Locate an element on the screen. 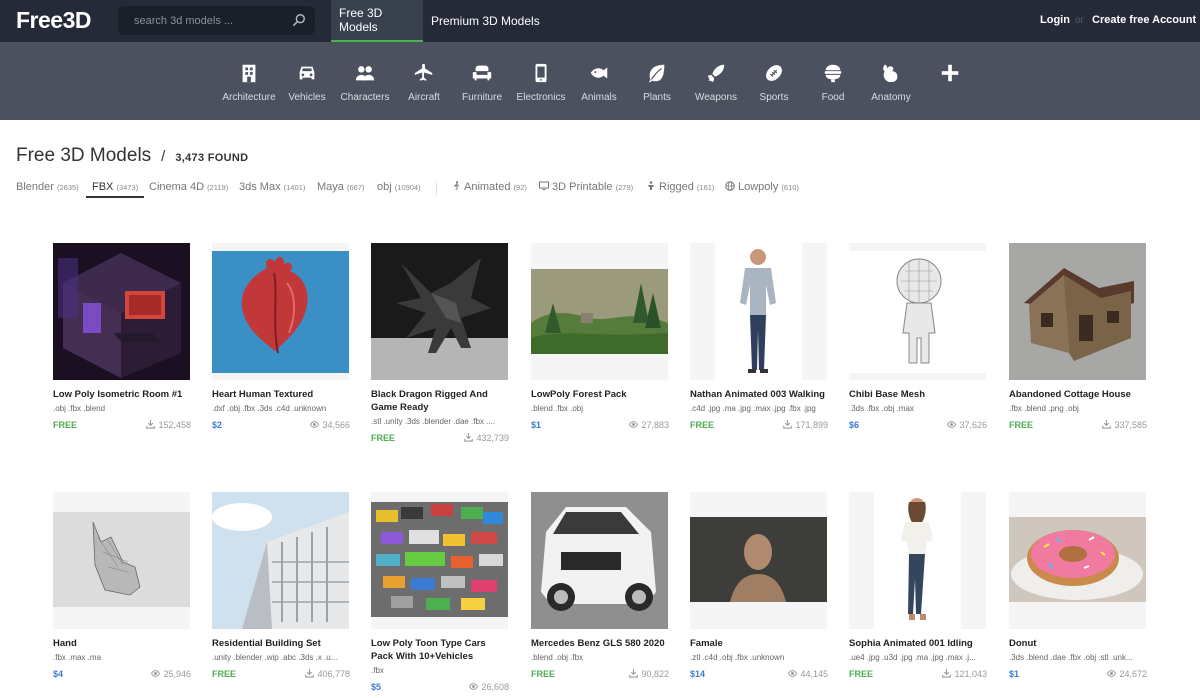 The image size is (1200, 698). model-title: Mercedes Benz GLS 580 2020 is located at coordinates (600, 643).